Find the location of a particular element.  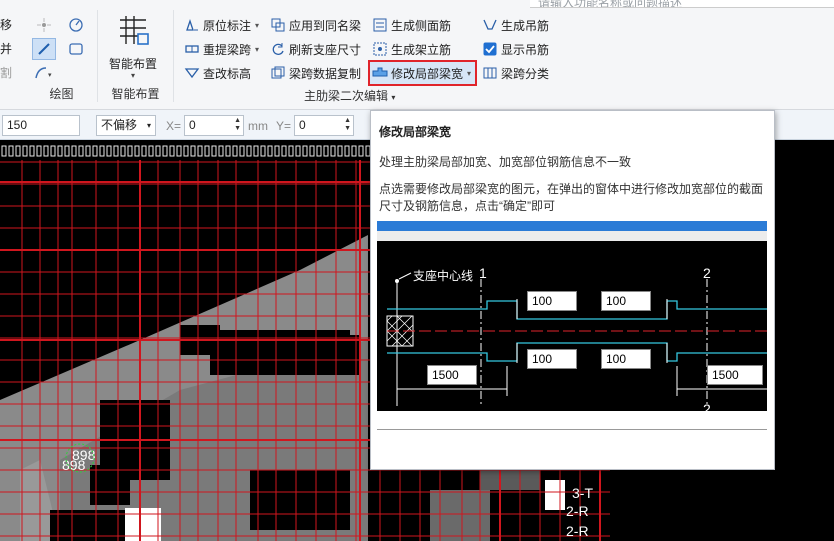

left-stub: 移 并 割 is located at coordinates (11, 52).